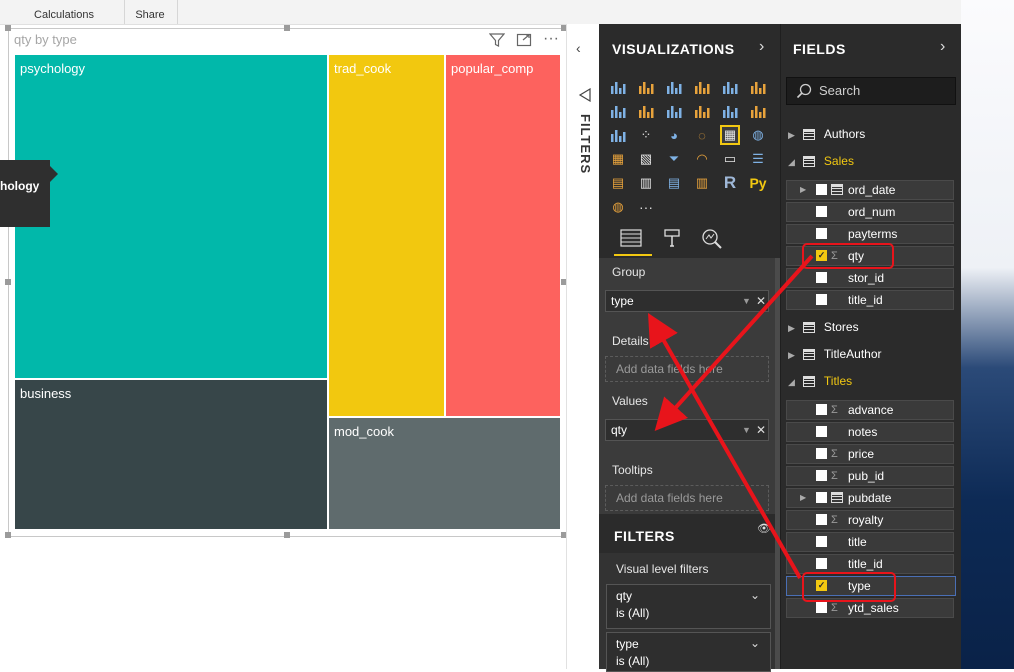  Describe the element at coordinates (734, 342) in the screenshot. I see `annotation-arrow-qty` at that location.